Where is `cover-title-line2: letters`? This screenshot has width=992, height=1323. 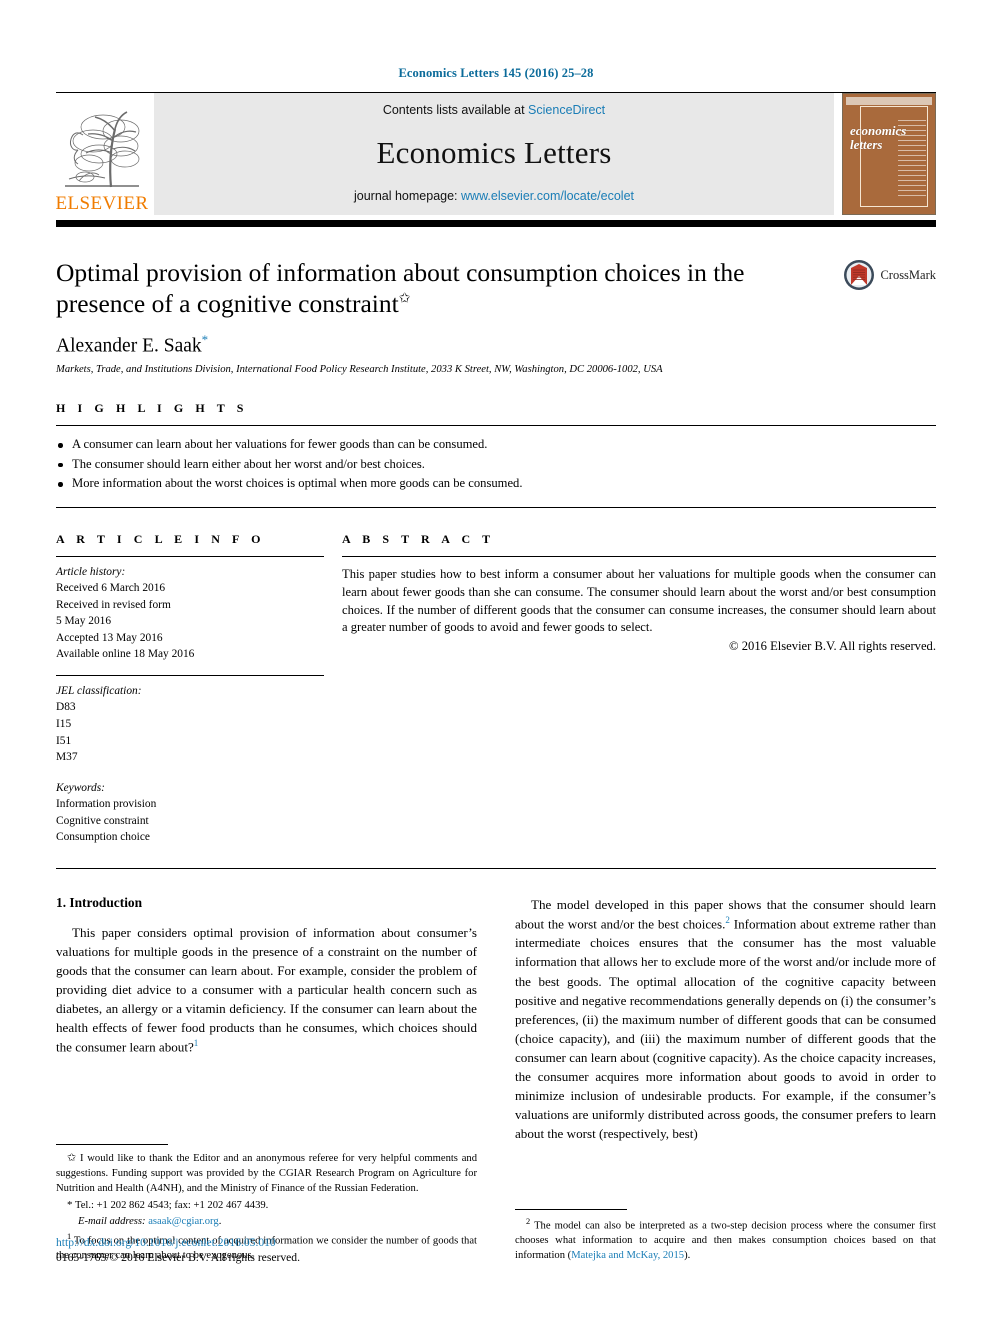 cover-title-line2: letters is located at coordinates (866, 144).